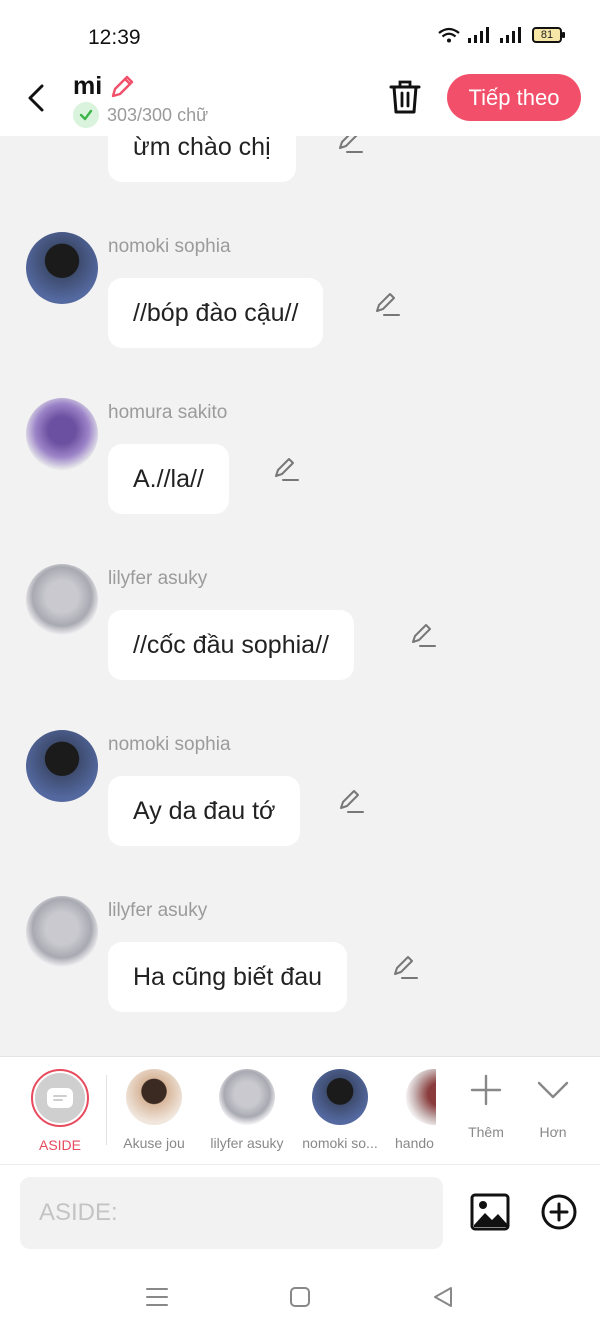 The width and height of the screenshot is (600, 1333). What do you see at coordinates (157, 1297) in the screenshot?
I see `menu-icon` at bounding box center [157, 1297].